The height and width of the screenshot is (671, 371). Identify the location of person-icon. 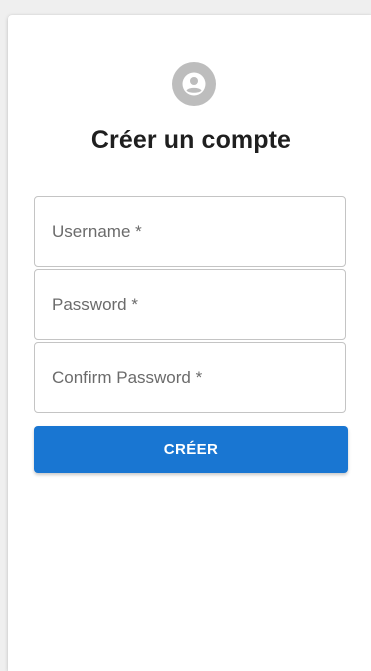
(194, 84).